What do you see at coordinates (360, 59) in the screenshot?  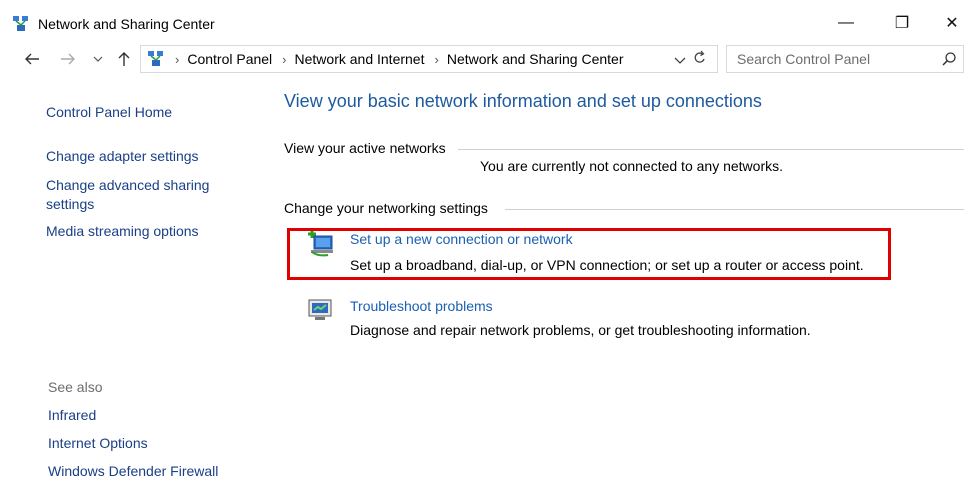 I see `breadcrumb-network-and-internet: Network and Internet` at bounding box center [360, 59].